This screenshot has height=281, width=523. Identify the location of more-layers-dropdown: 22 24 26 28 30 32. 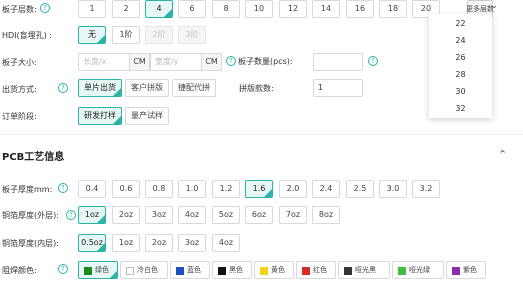
(460, 66).